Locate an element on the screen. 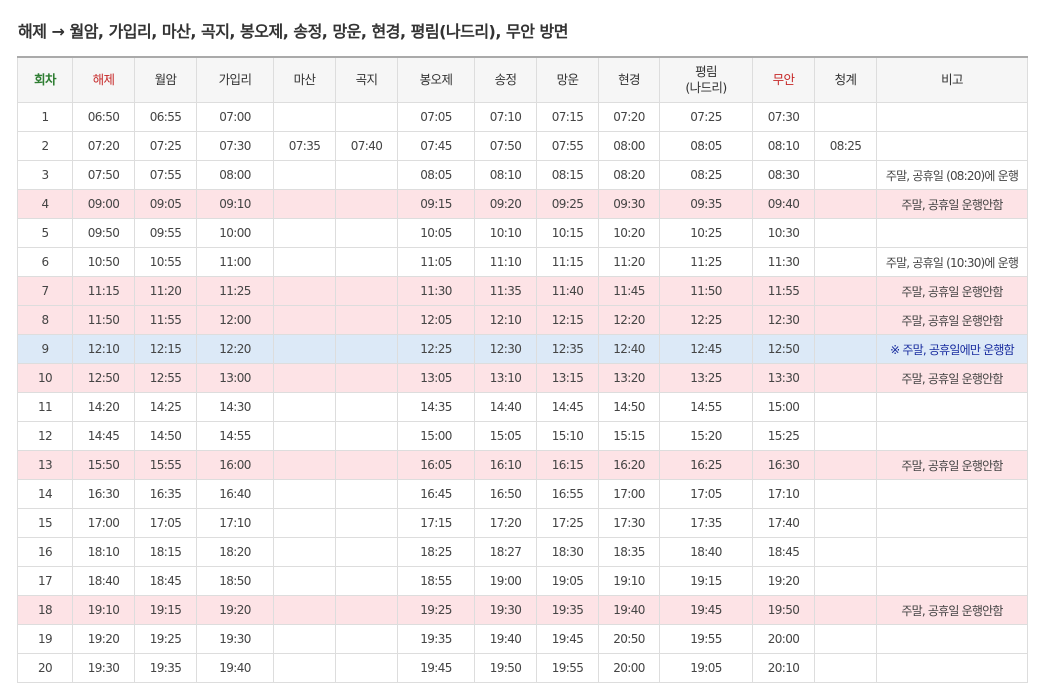 Image resolution: width=1044 pixels, height=693 pixels. header-bongoje: 봉오제 is located at coordinates (436, 79).